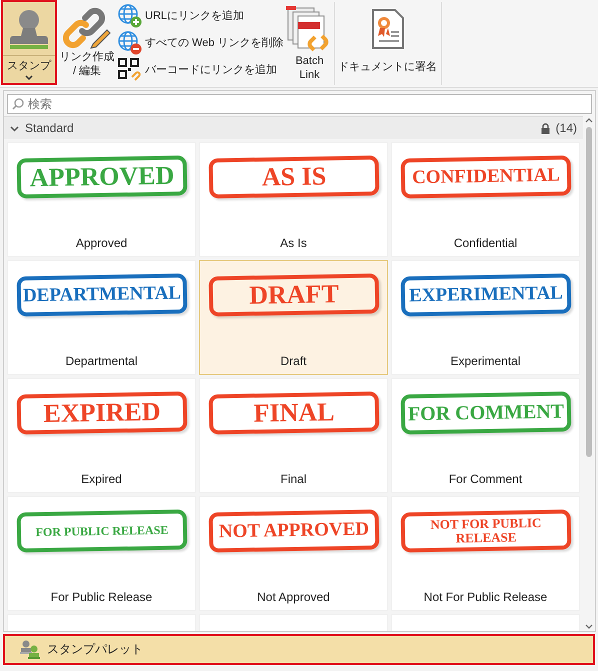 Image resolution: width=598 pixels, height=671 pixels. What do you see at coordinates (485, 317) in the screenshot?
I see `stamp-tile: EXPERIMENTAL Experimental` at bounding box center [485, 317].